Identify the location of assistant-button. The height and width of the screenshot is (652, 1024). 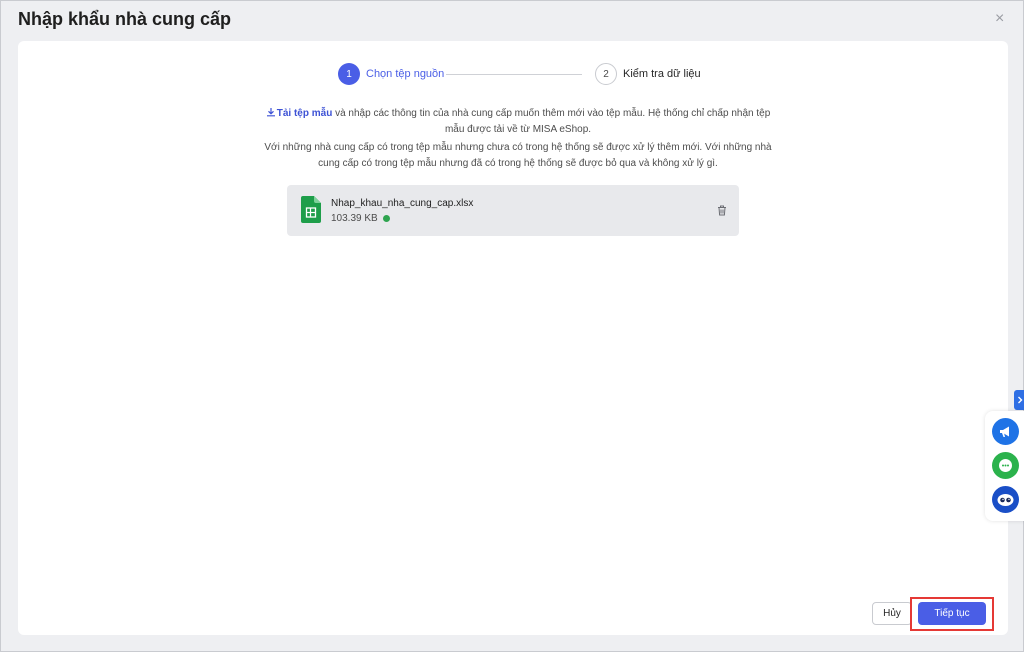
(1005, 499).